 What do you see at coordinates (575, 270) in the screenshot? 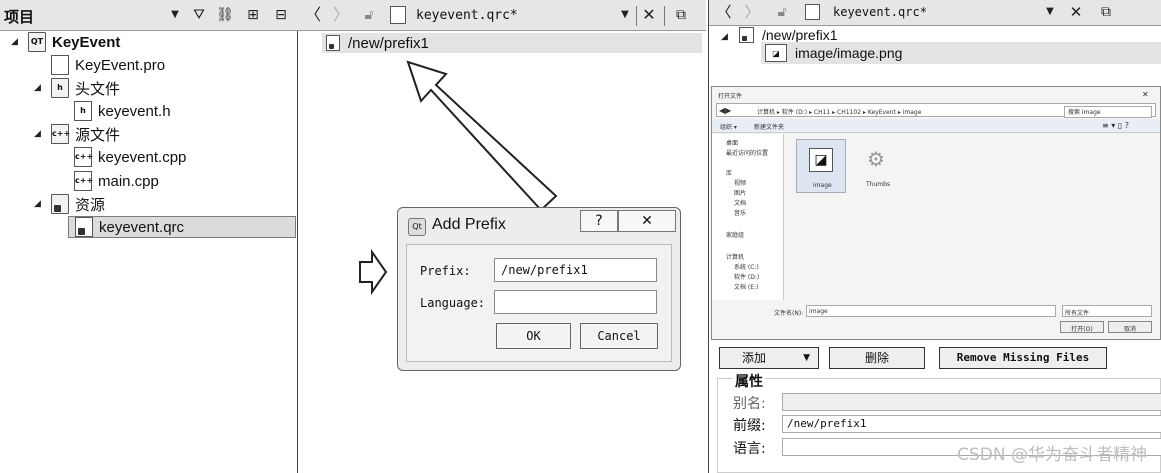
I see `prefix-field: /new/prefix1` at bounding box center [575, 270].